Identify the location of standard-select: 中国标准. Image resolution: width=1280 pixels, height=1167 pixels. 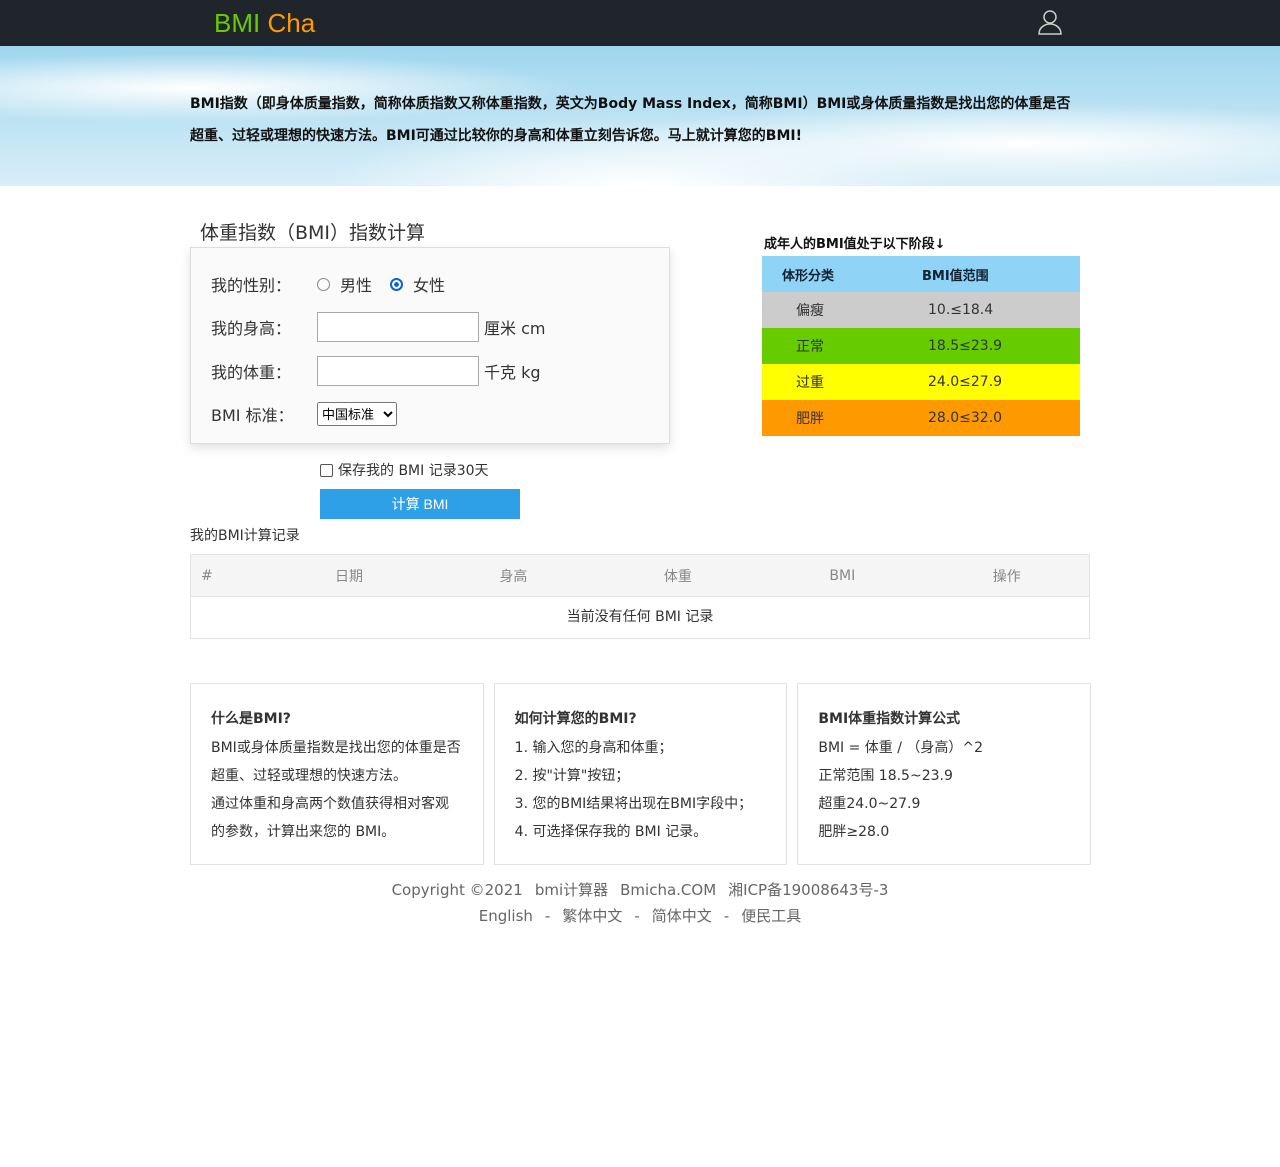
(357, 414).